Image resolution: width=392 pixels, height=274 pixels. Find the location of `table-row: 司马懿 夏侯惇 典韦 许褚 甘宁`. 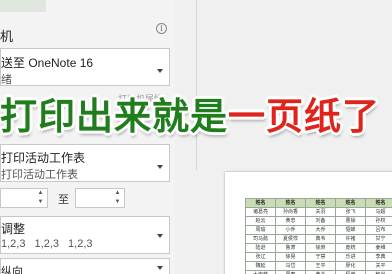

table-row: 司马懿 夏侯惇 典韦 许褚 甘宁 is located at coordinates (318, 239).